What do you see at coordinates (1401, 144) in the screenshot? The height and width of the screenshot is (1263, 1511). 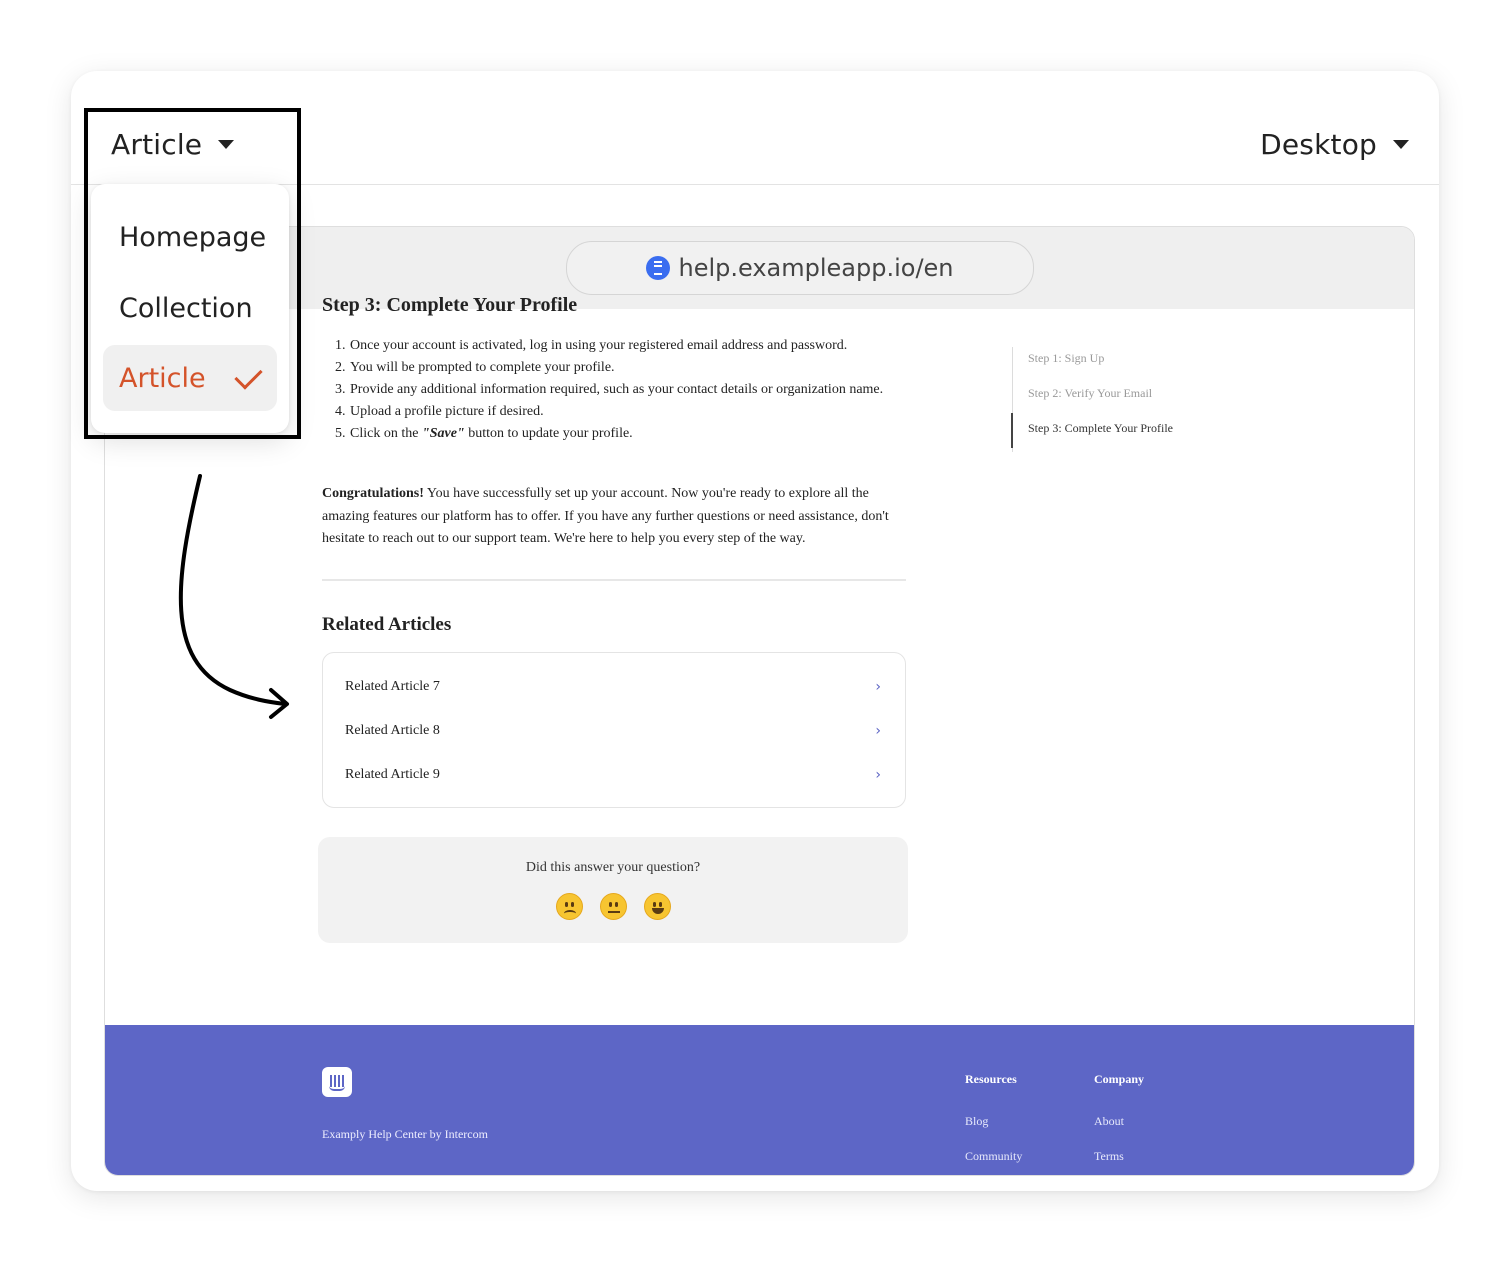 I see `caret-down-icon` at bounding box center [1401, 144].